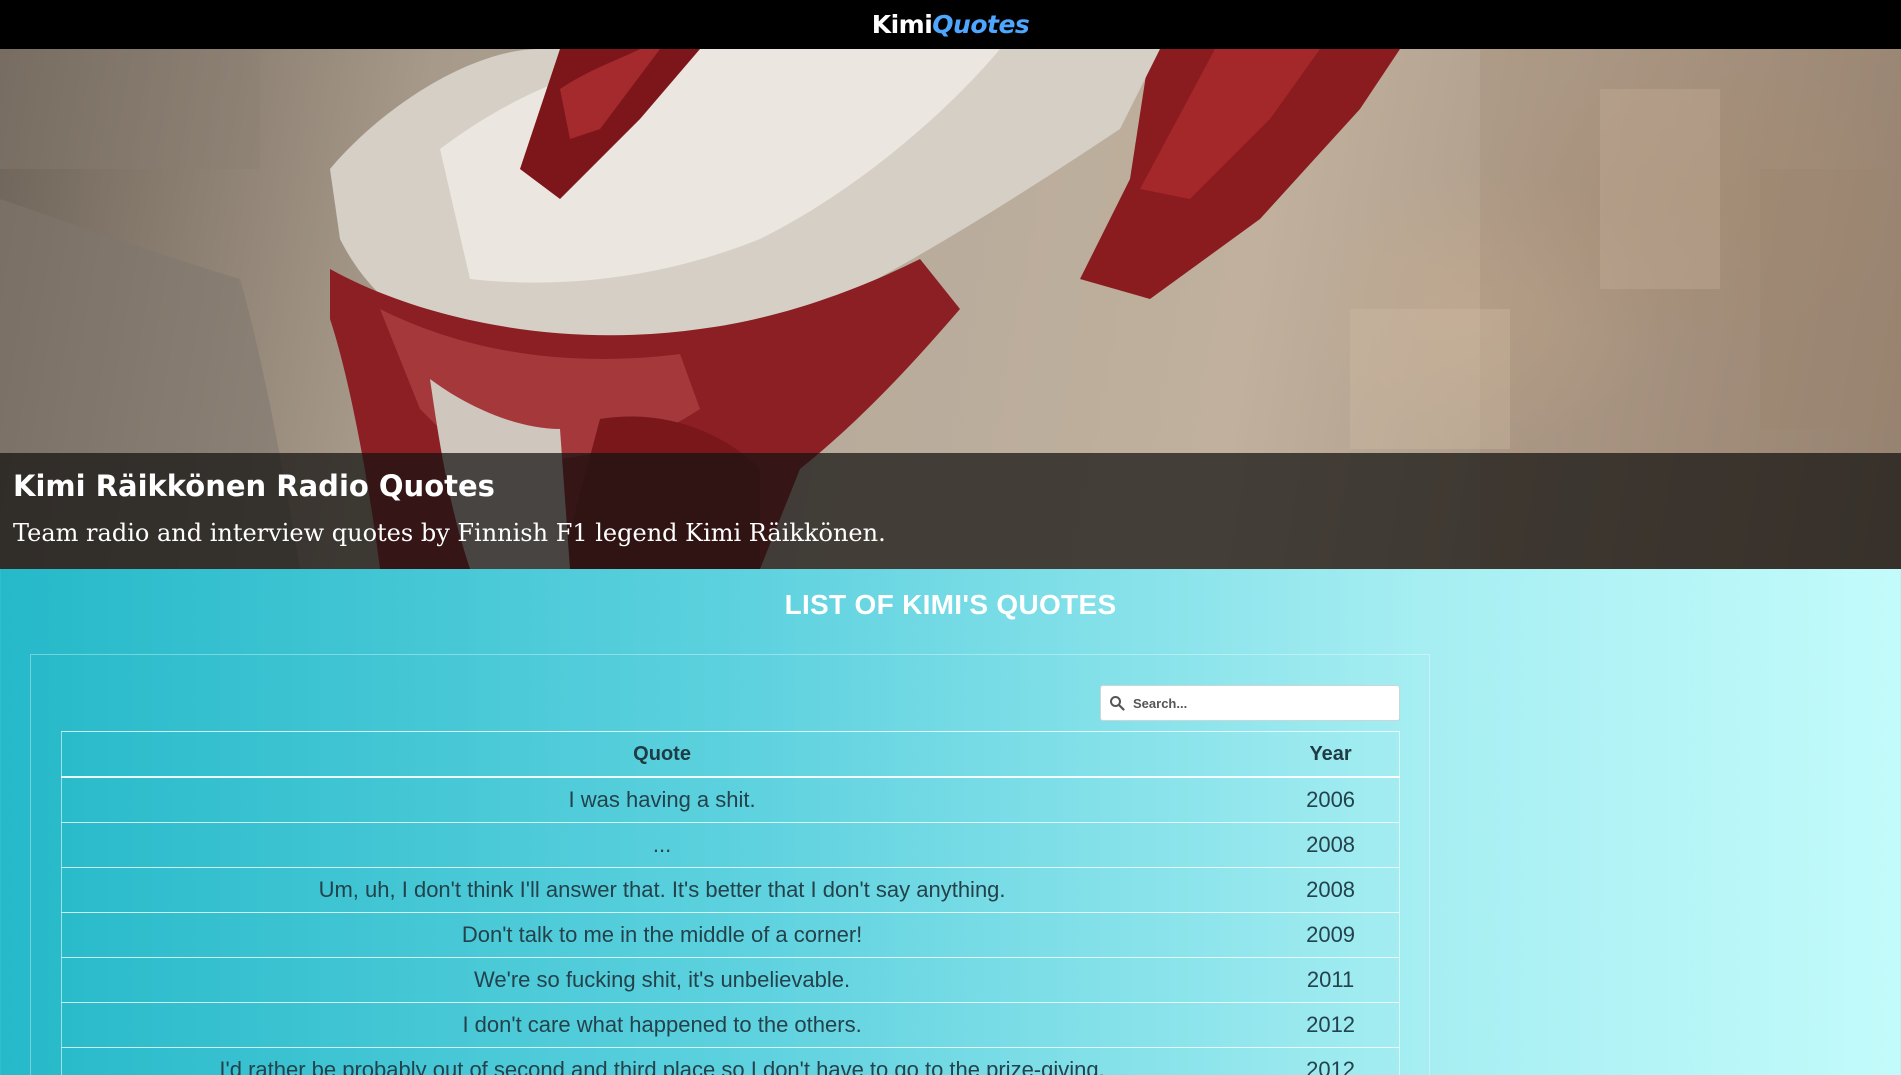  What do you see at coordinates (902, 24) in the screenshot?
I see `brand-main: Kimi` at bounding box center [902, 24].